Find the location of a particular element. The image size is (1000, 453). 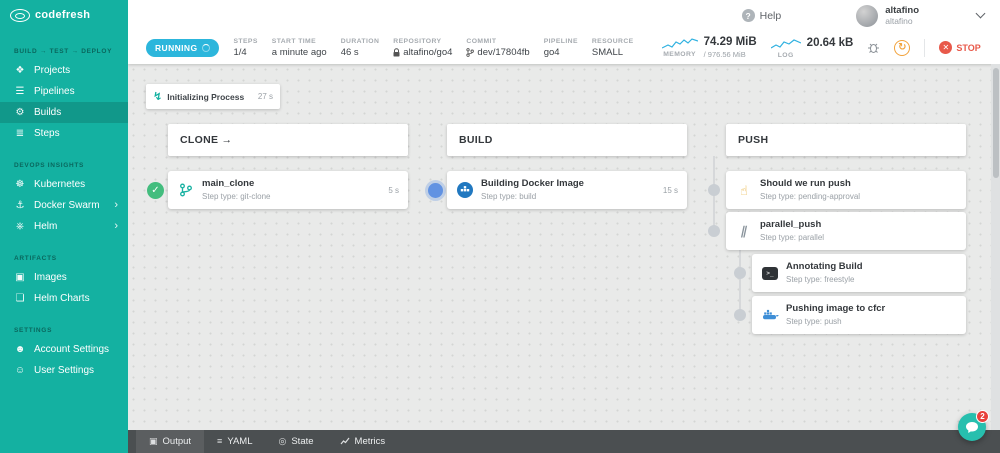

step-type: Step type: push is located at coordinates (814, 321).